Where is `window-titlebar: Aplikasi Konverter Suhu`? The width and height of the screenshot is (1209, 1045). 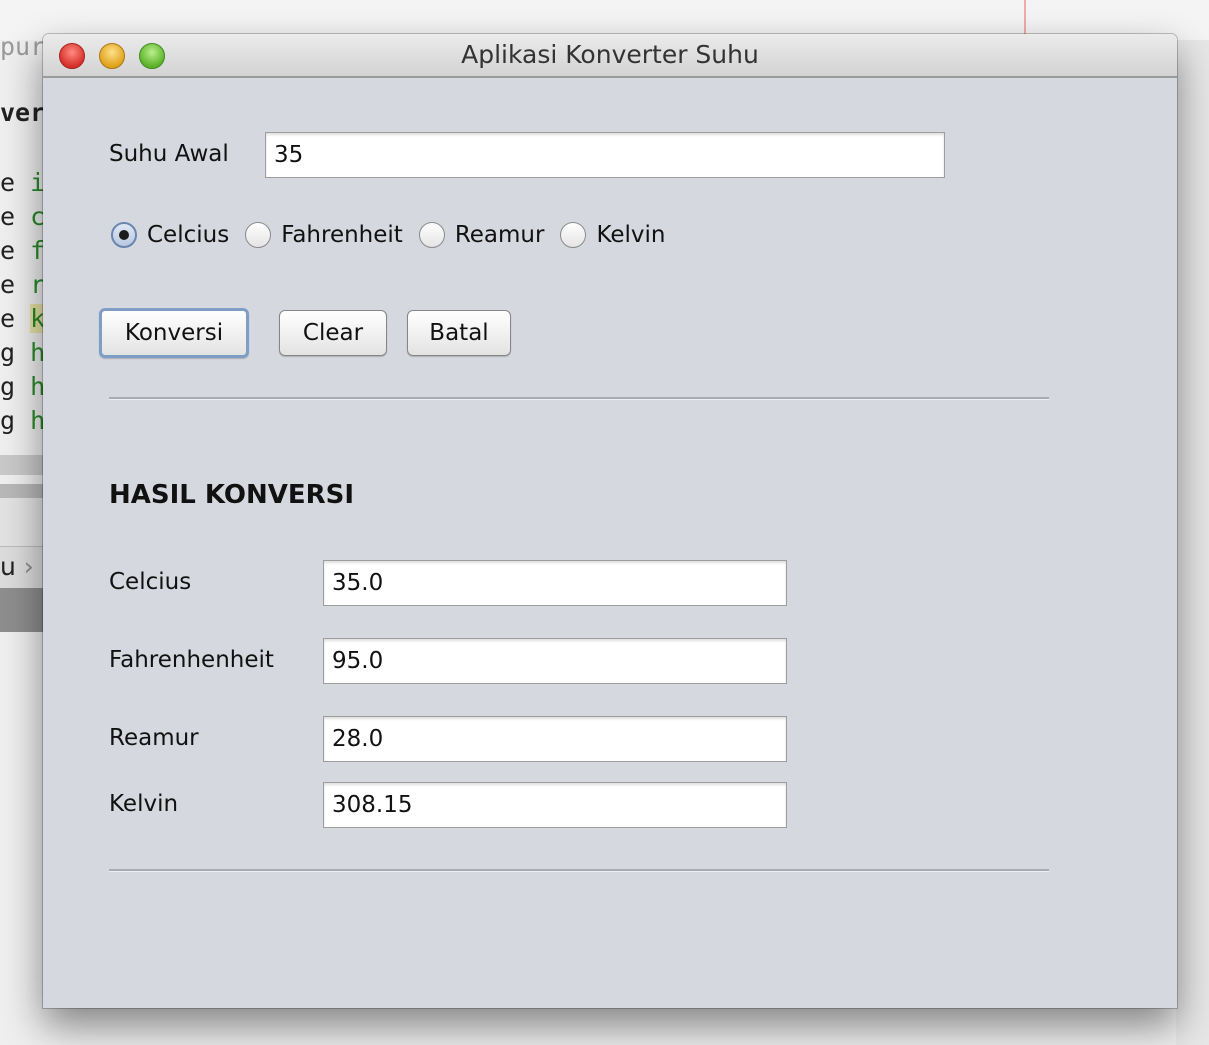 window-titlebar: Aplikasi Konverter Suhu is located at coordinates (610, 56).